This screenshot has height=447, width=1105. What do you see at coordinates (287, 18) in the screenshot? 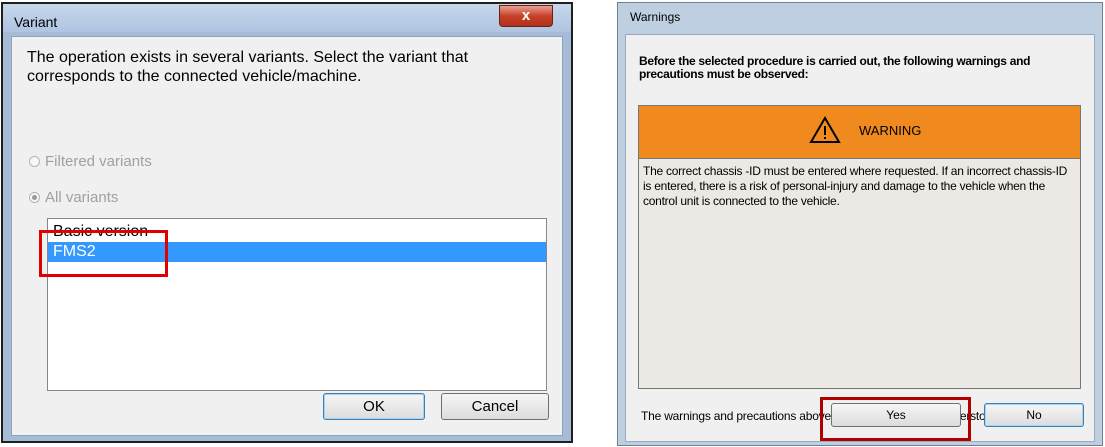
I see `variant-titlebar: Variant` at bounding box center [287, 18].